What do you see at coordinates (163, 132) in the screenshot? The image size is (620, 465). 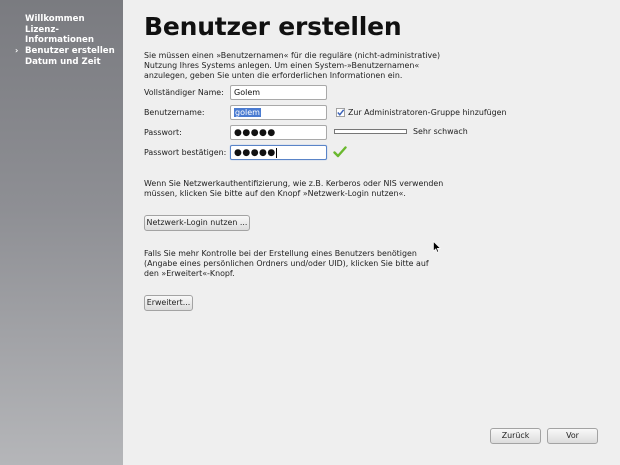 I see `password-label: Passwort:` at bounding box center [163, 132].